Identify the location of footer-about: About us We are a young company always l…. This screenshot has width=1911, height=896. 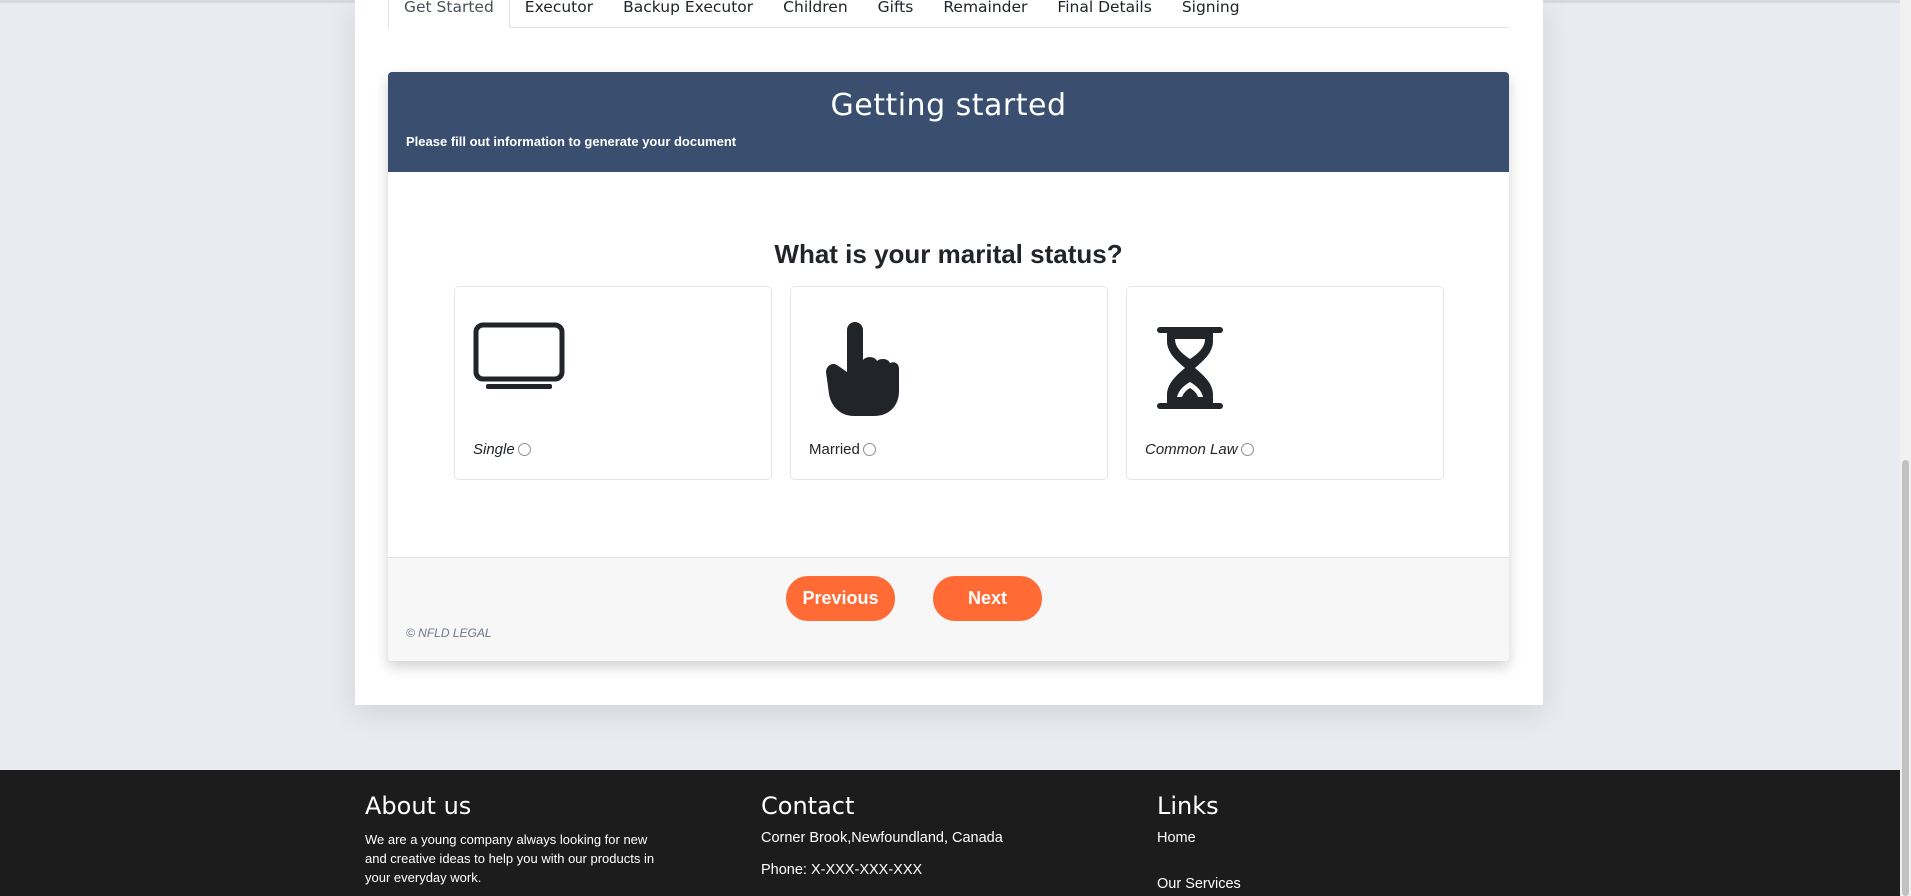
(510, 839).